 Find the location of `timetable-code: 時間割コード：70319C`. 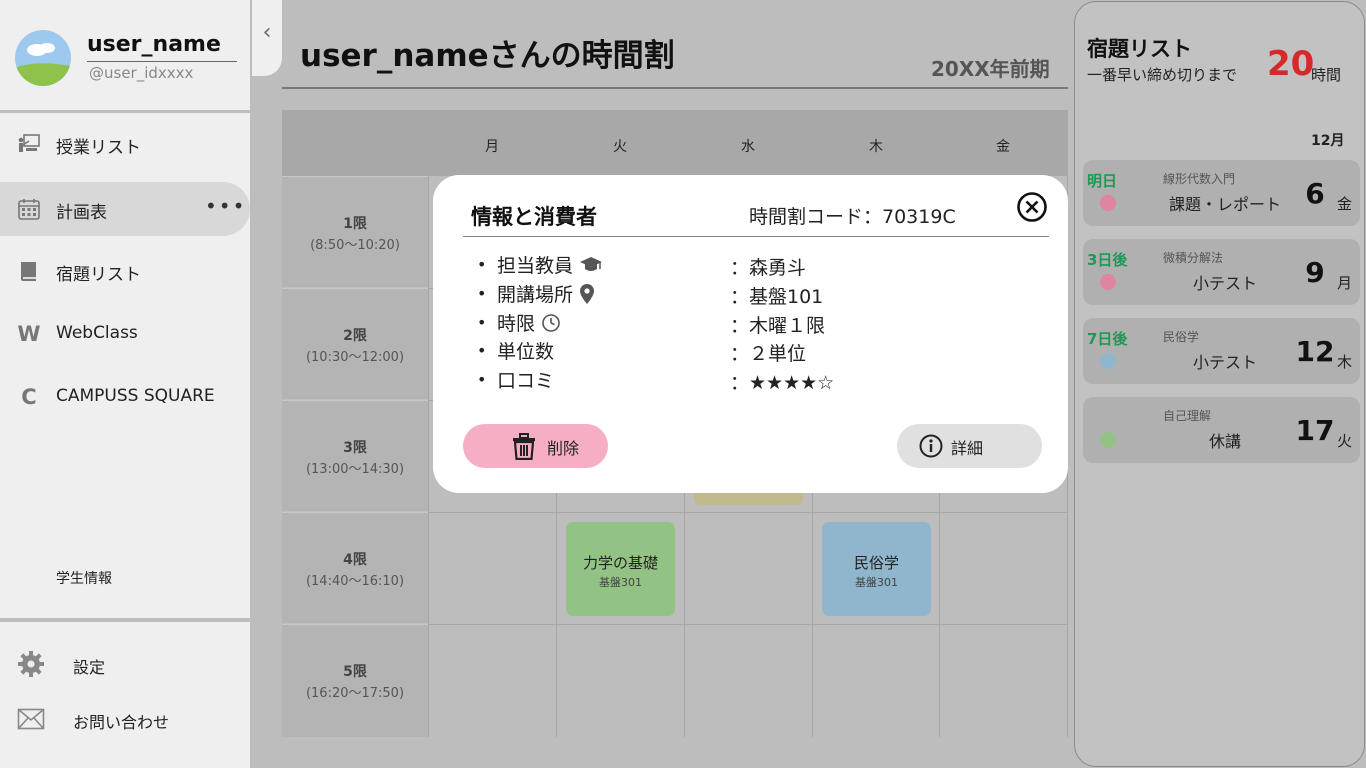

timetable-code: 時間割コード：70319C is located at coordinates (852, 217).